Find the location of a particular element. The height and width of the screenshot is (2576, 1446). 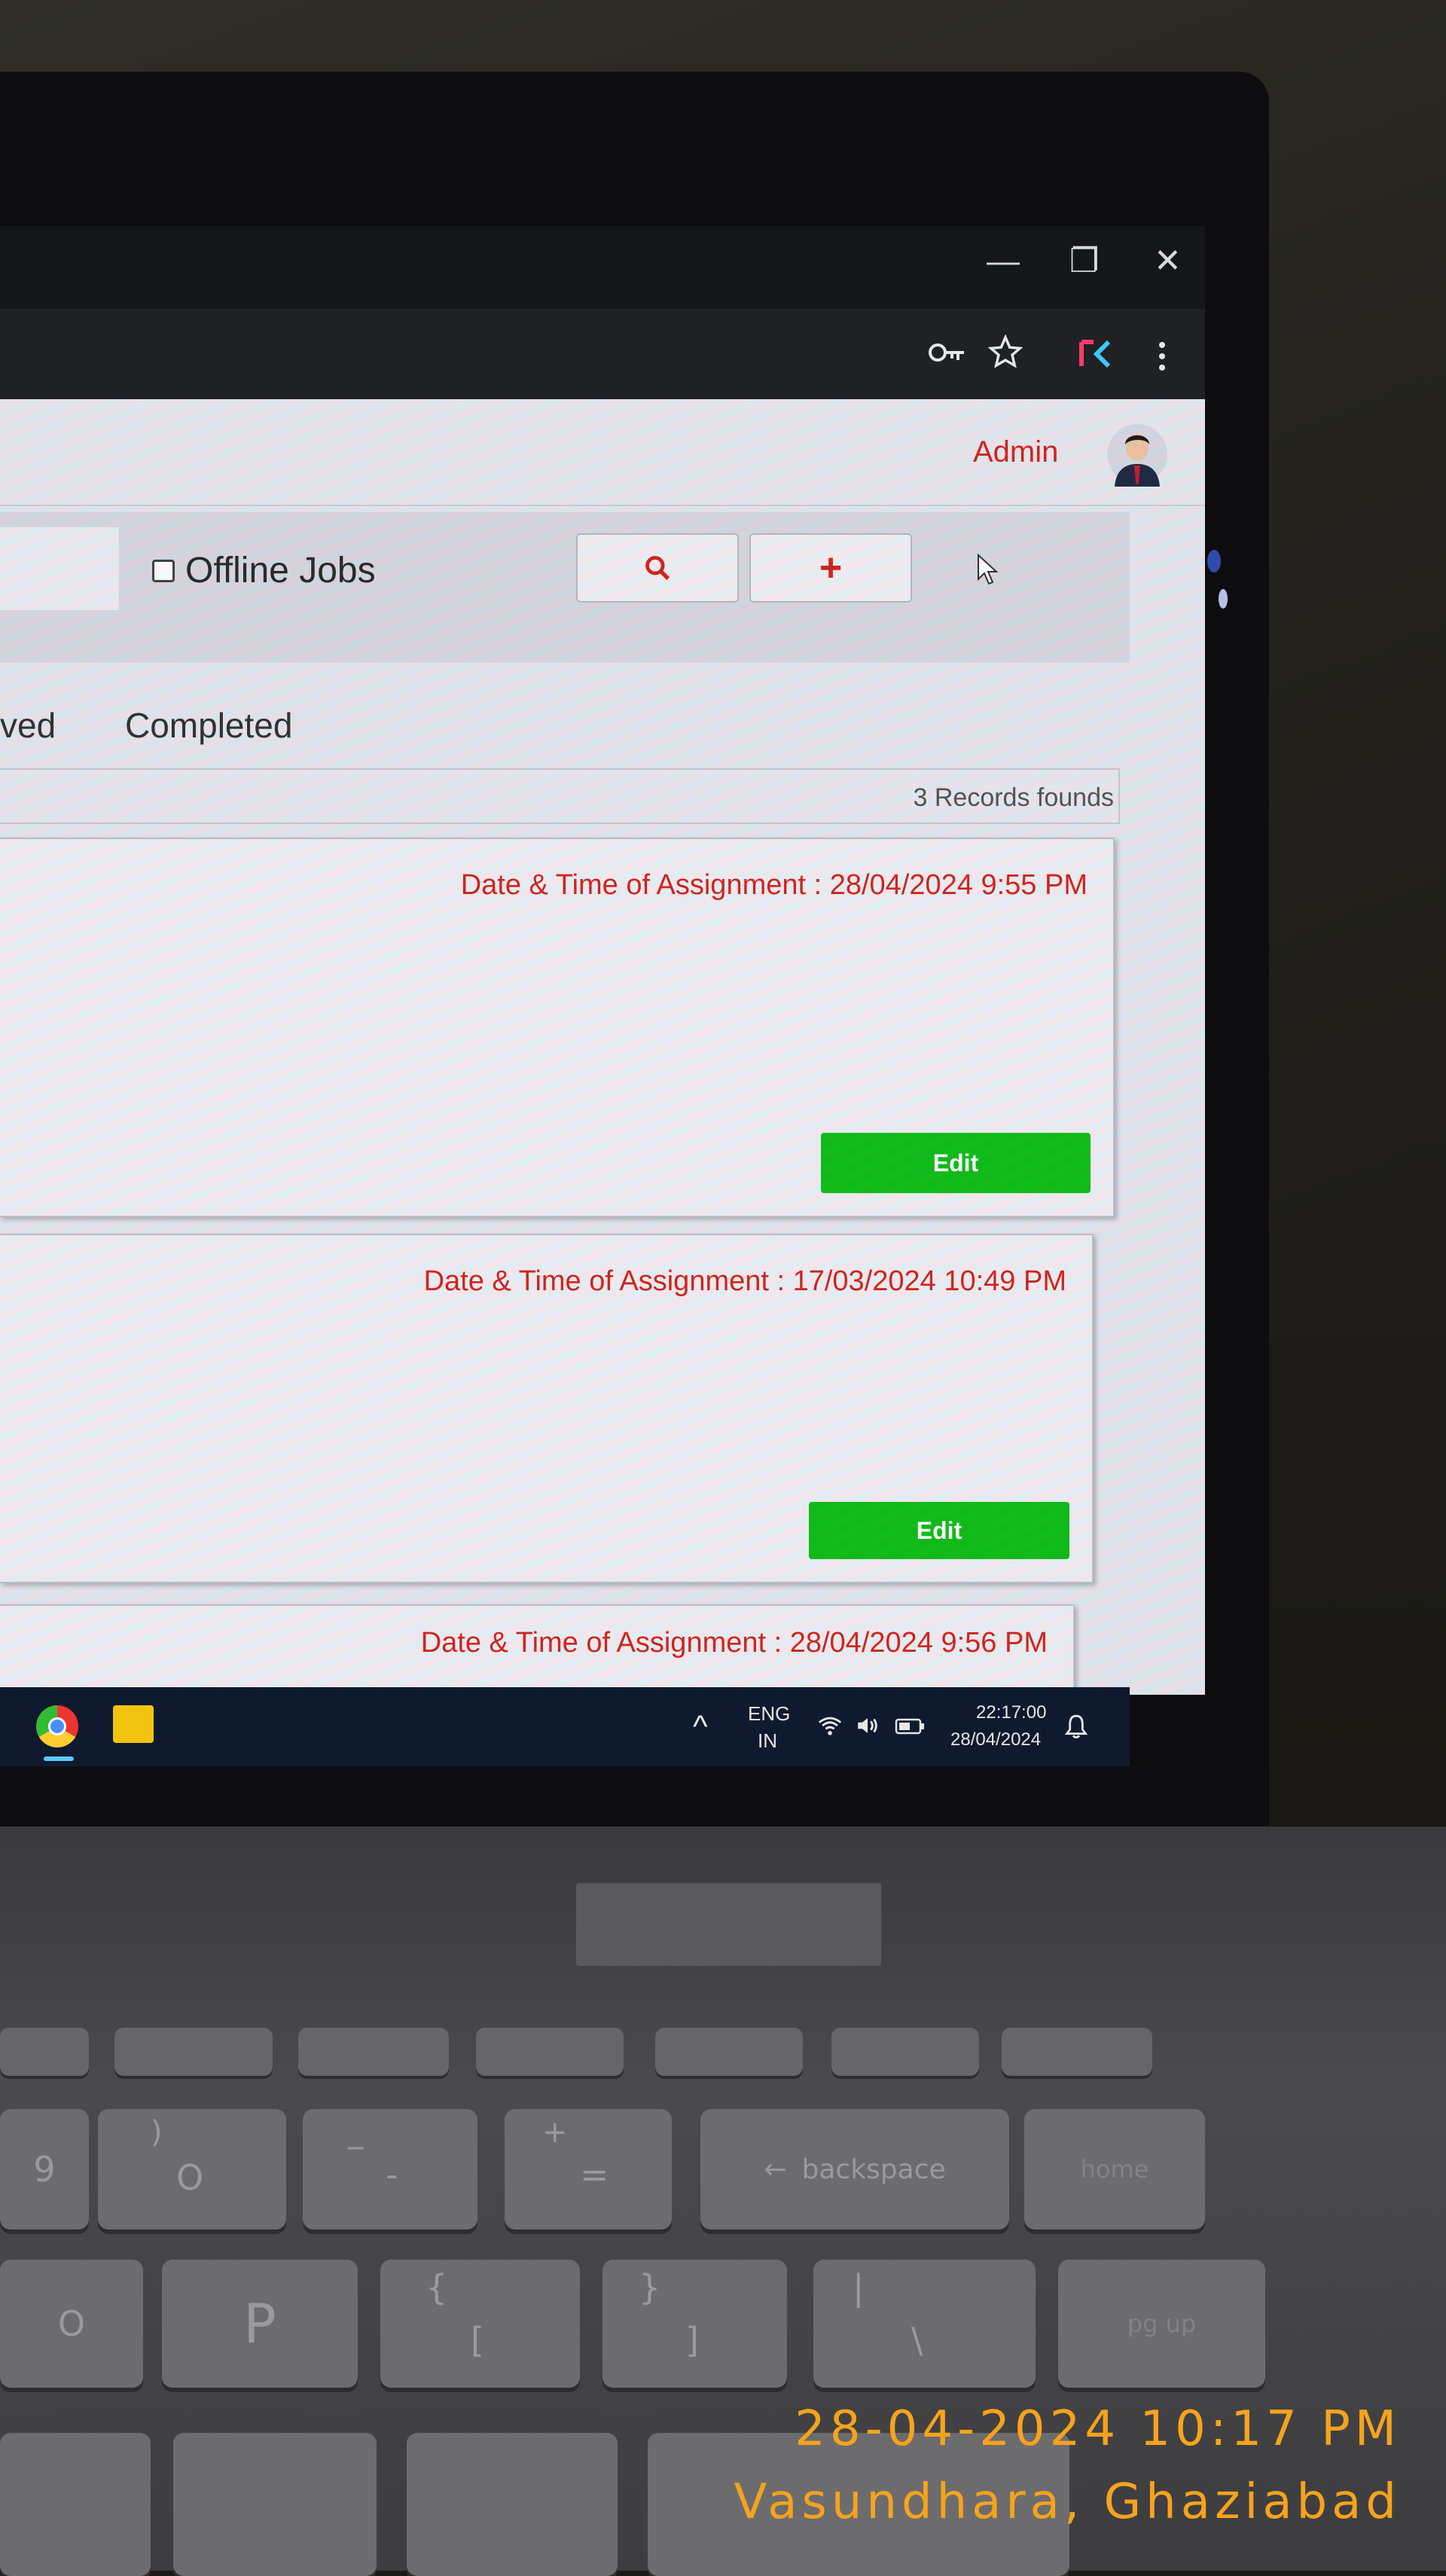

restore-button: ❐ is located at coordinates (1084, 262).